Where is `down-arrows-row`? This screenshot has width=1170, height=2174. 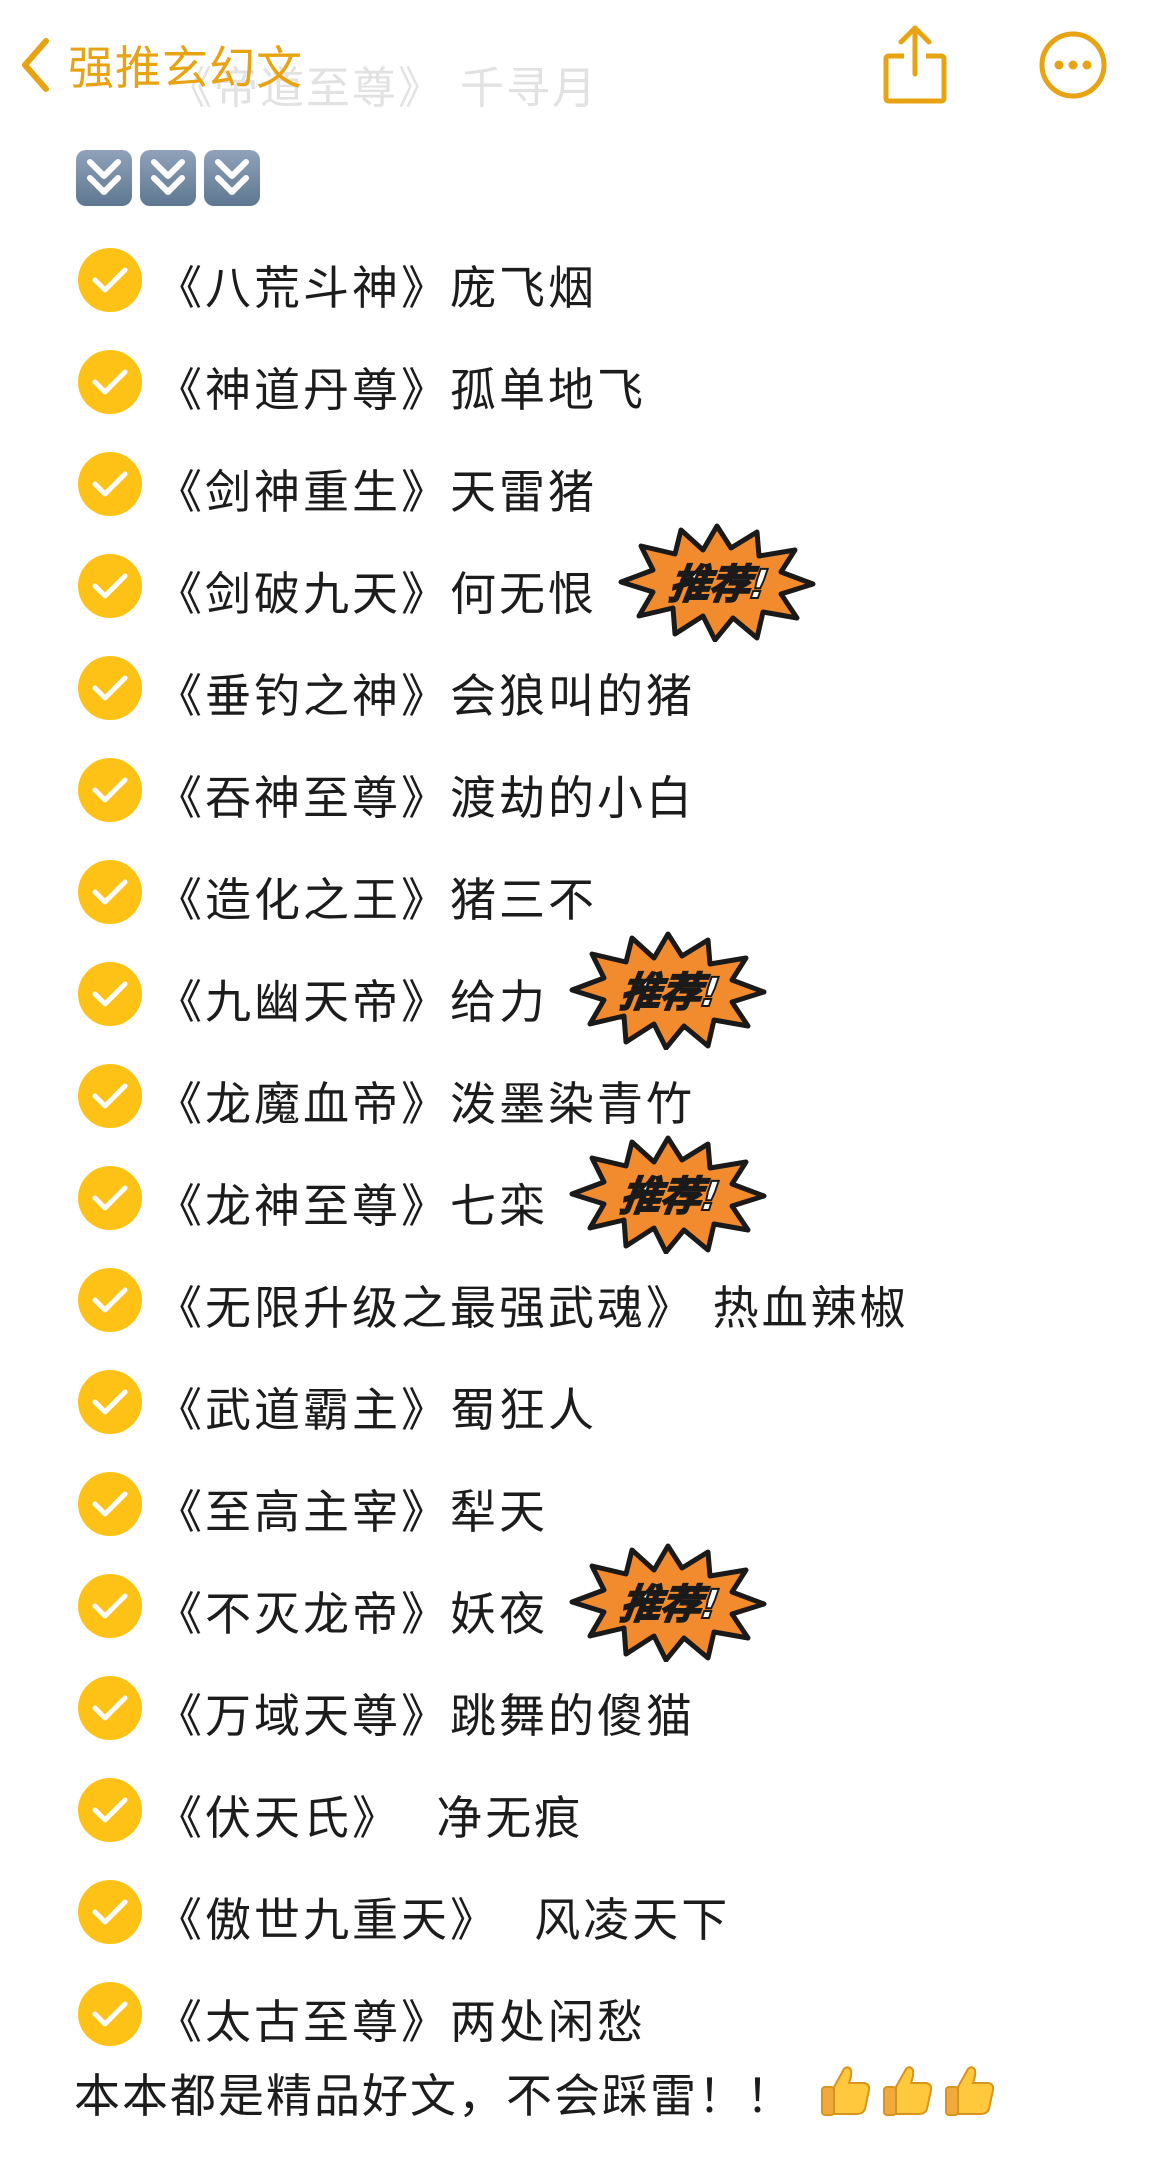 down-arrows-row is located at coordinates (168, 178).